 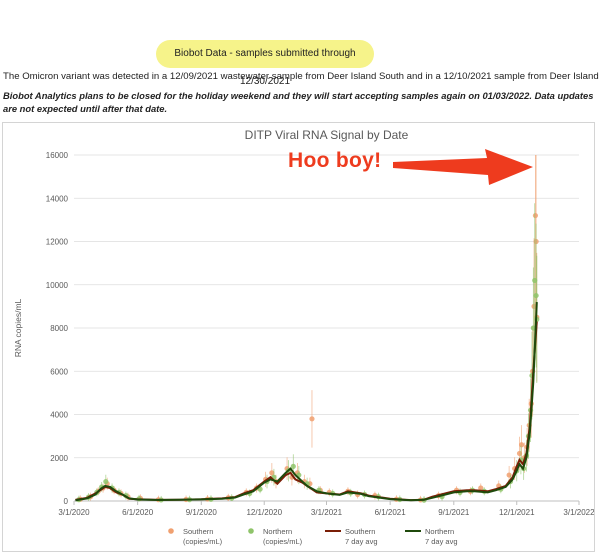 I want to click on x-tick-label: 12/1/2020, so click(x=264, y=512).